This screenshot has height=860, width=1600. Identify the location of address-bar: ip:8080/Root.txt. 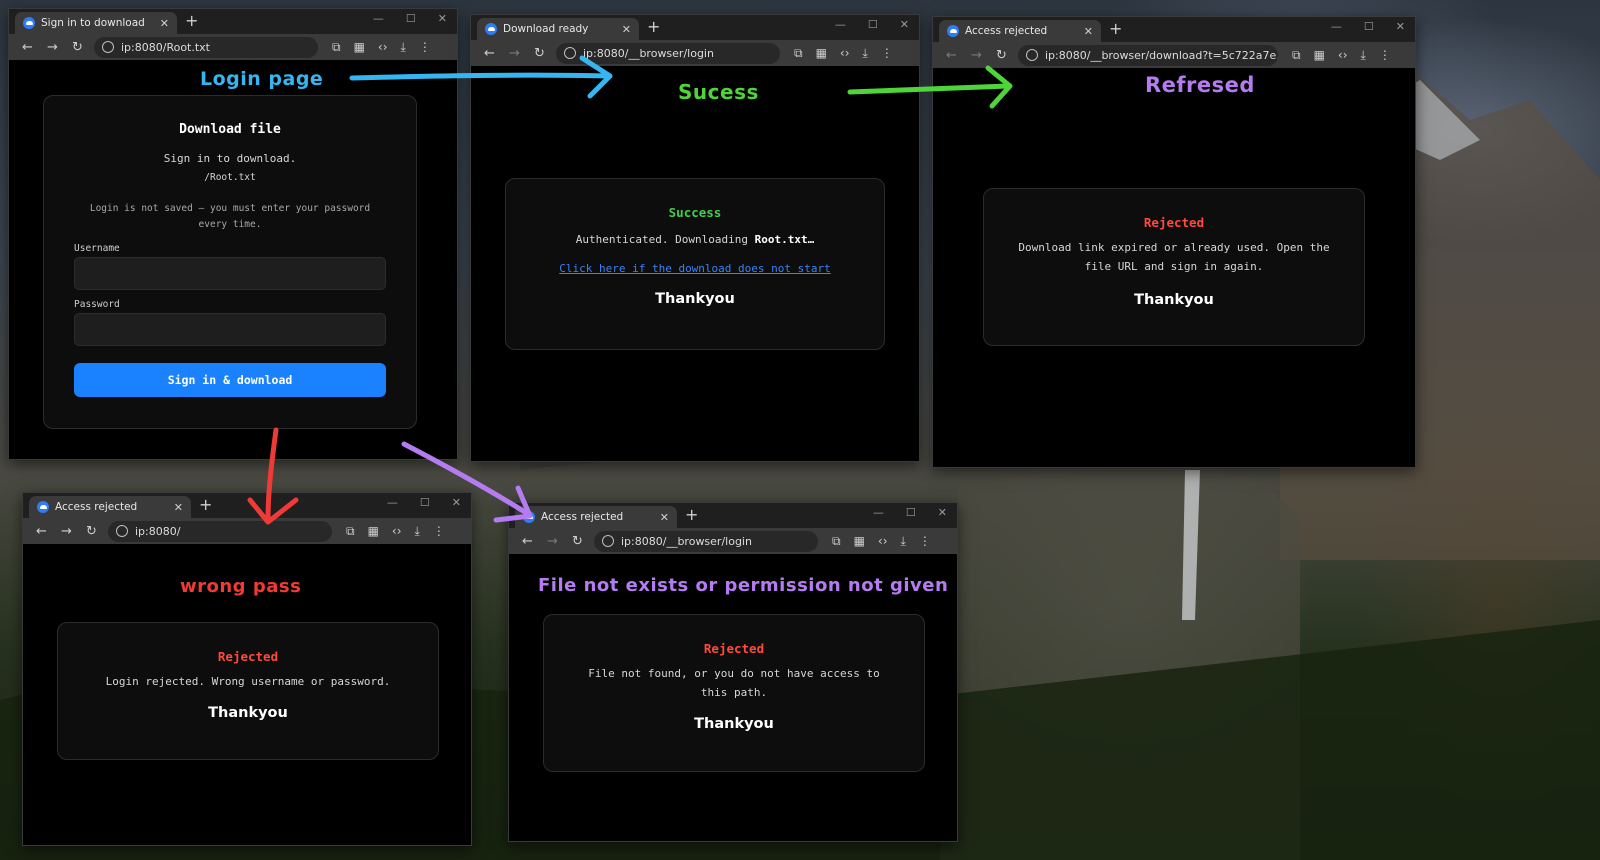
(206, 47).